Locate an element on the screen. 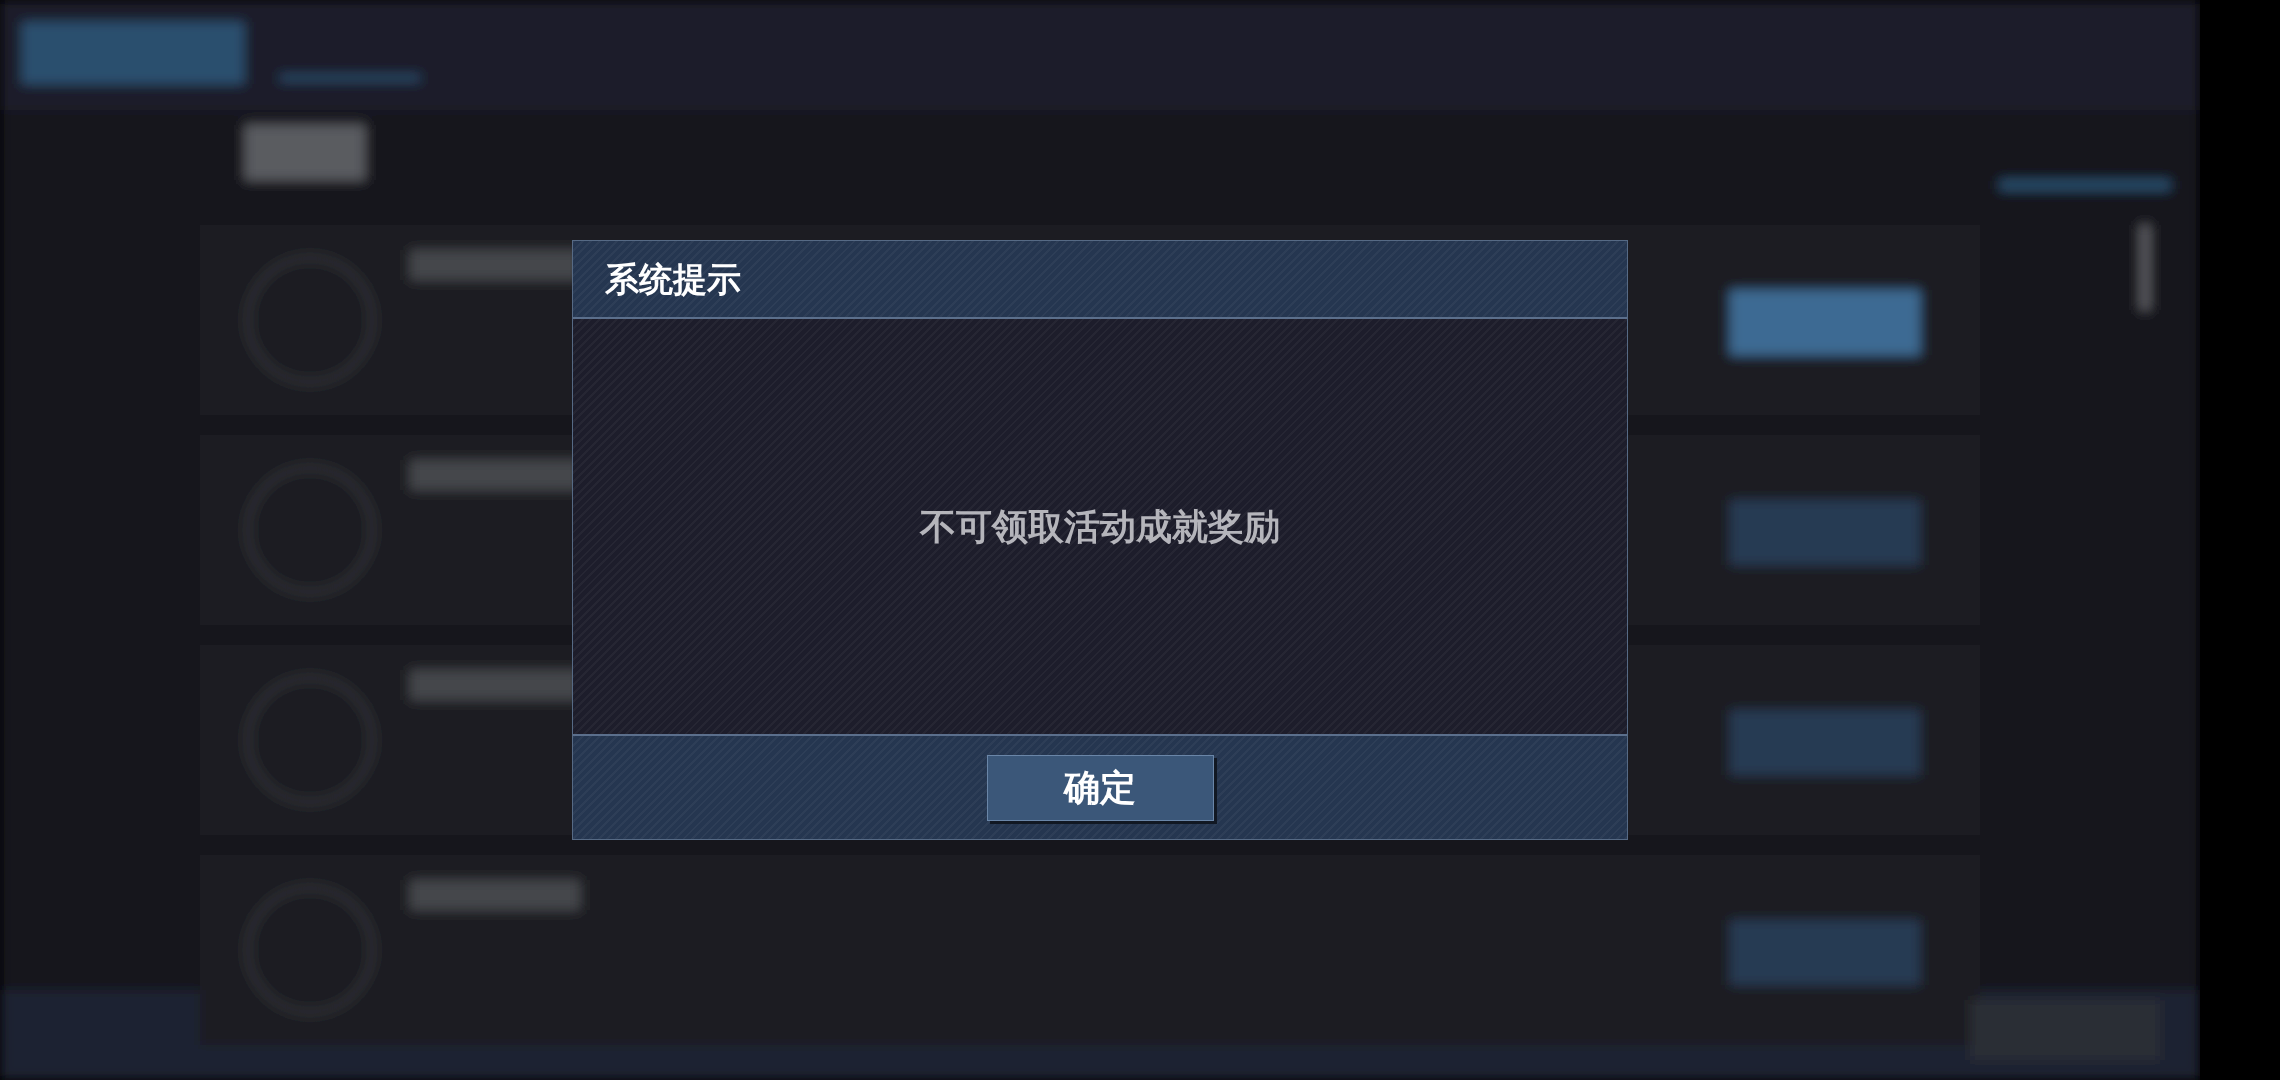  dialog-title: 系统提示 is located at coordinates (673, 279).